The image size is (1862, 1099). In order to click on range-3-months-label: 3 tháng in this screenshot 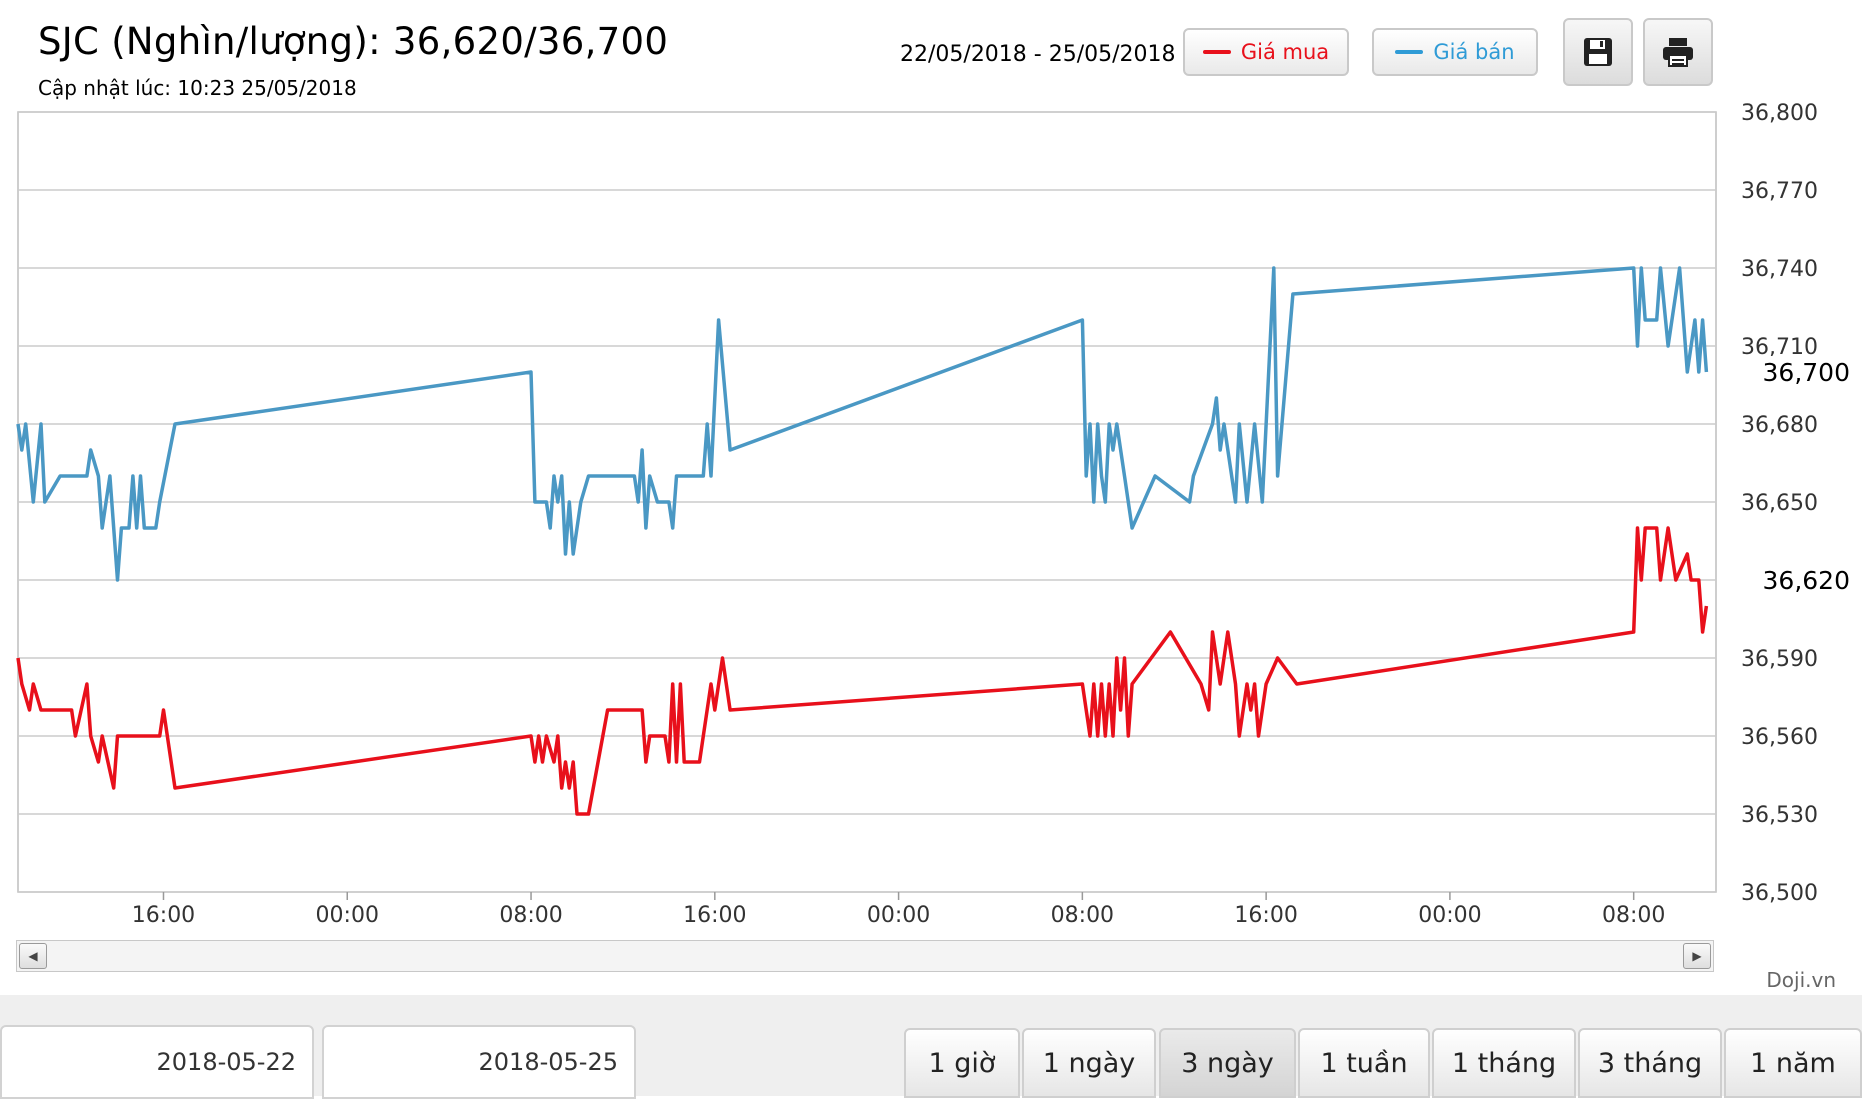, I will do `click(1650, 1063)`.